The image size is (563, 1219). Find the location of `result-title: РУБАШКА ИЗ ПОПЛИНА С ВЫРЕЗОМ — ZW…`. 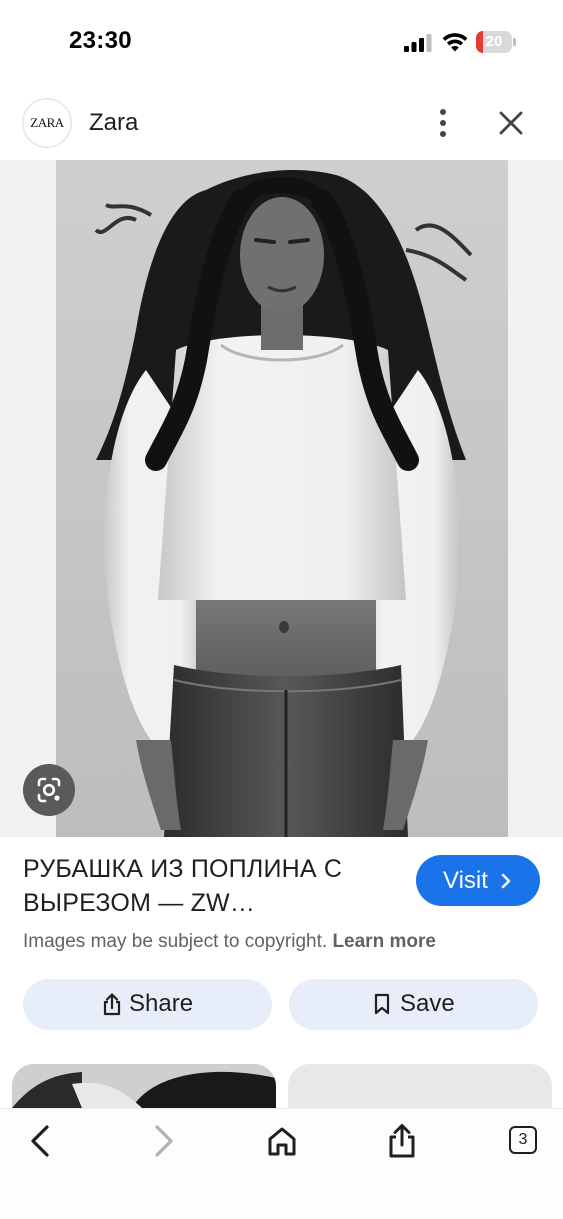

result-title: РУБАШКА ИЗ ПОПЛИНА С ВЫРЕЗОМ — ZW… is located at coordinates (213, 886).